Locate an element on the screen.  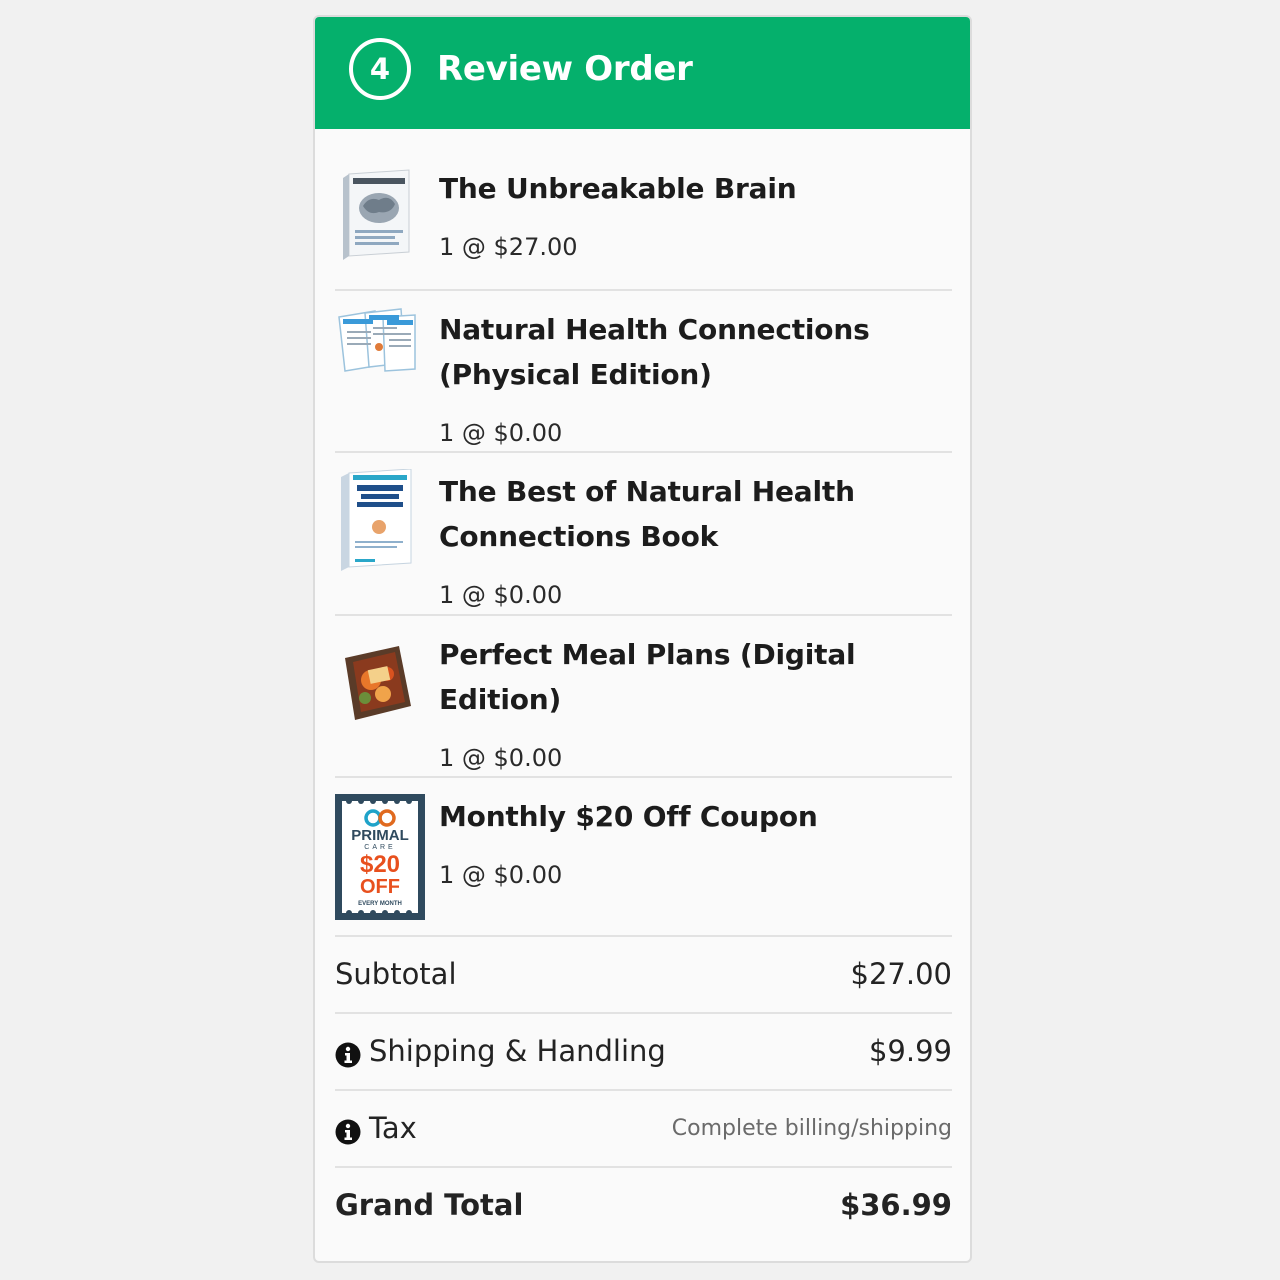
coupon-icon: PRIMAL CARE $20 OFF EVERY MONTH is located at coordinates (380, 859).